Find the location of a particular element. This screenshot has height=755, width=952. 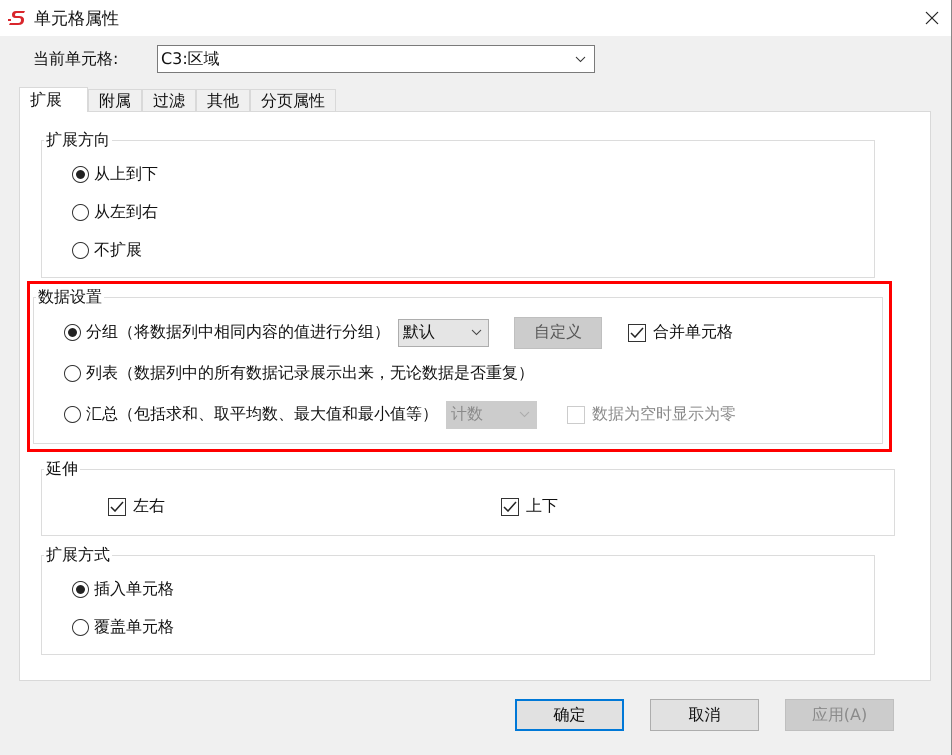

option-label: 插入单元格 is located at coordinates (134, 589).